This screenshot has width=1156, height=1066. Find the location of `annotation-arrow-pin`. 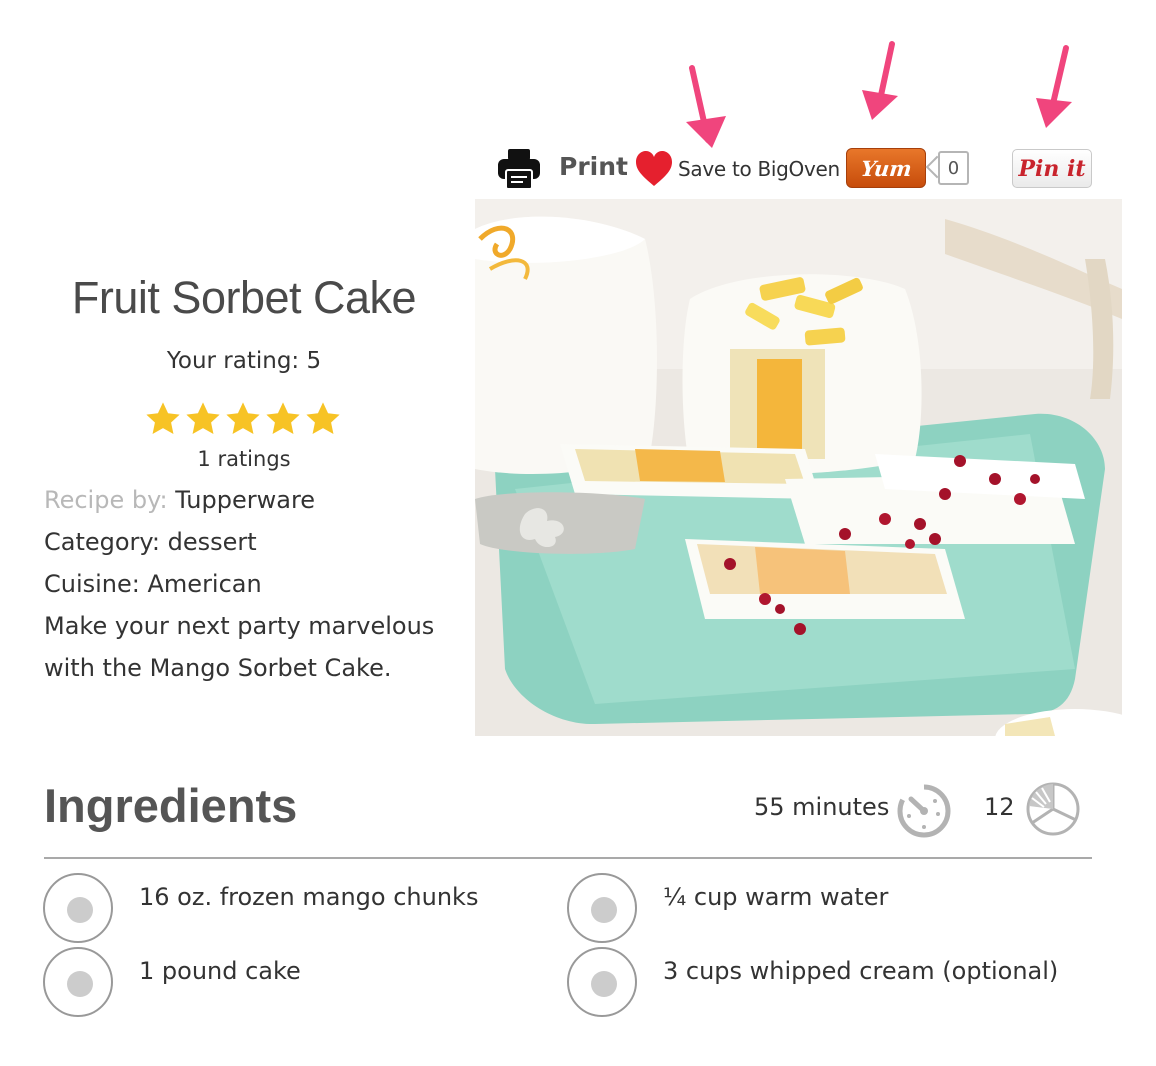

annotation-arrow-pin is located at coordinates (1054, 86).